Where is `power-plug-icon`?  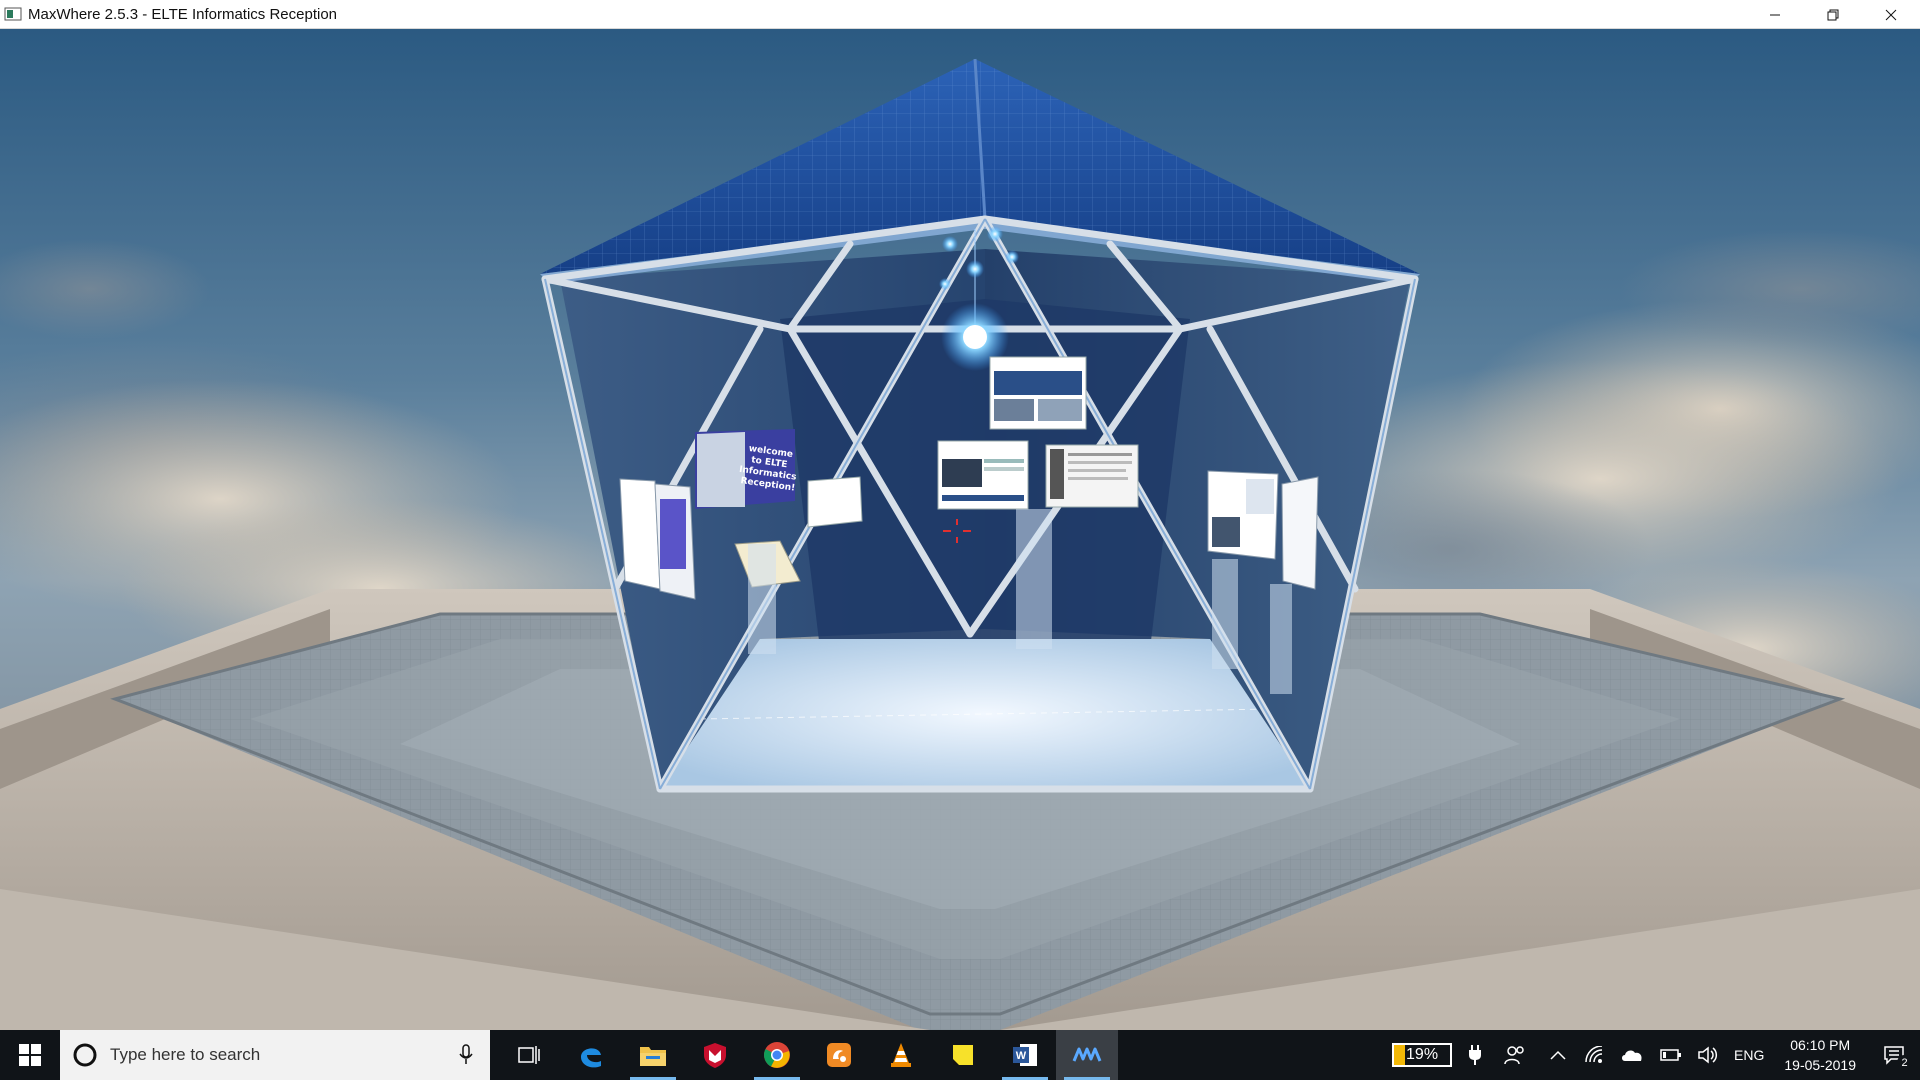
power-plug-icon is located at coordinates (1475, 1055).